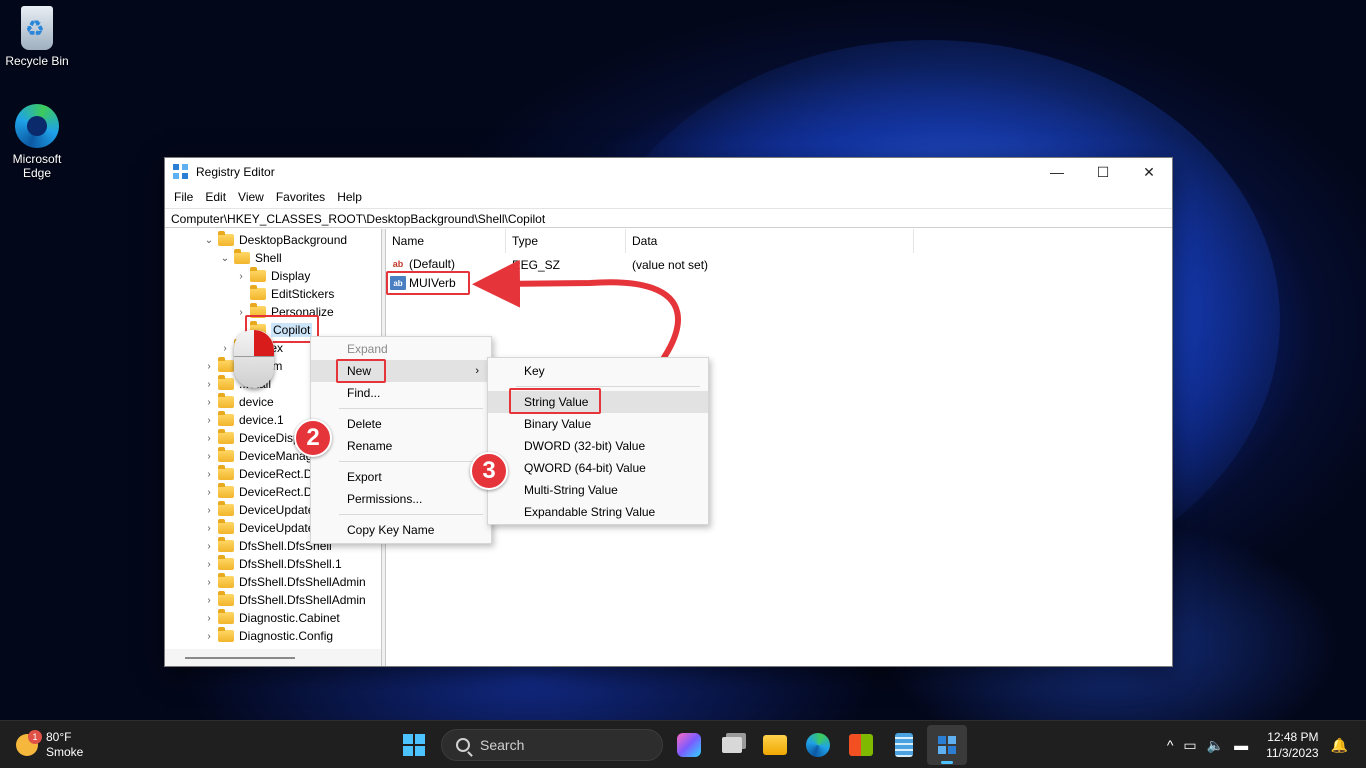  What do you see at coordinates (313, 438) in the screenshot?
I see `step-badge-2: 2` at bounding box center [313, 438].